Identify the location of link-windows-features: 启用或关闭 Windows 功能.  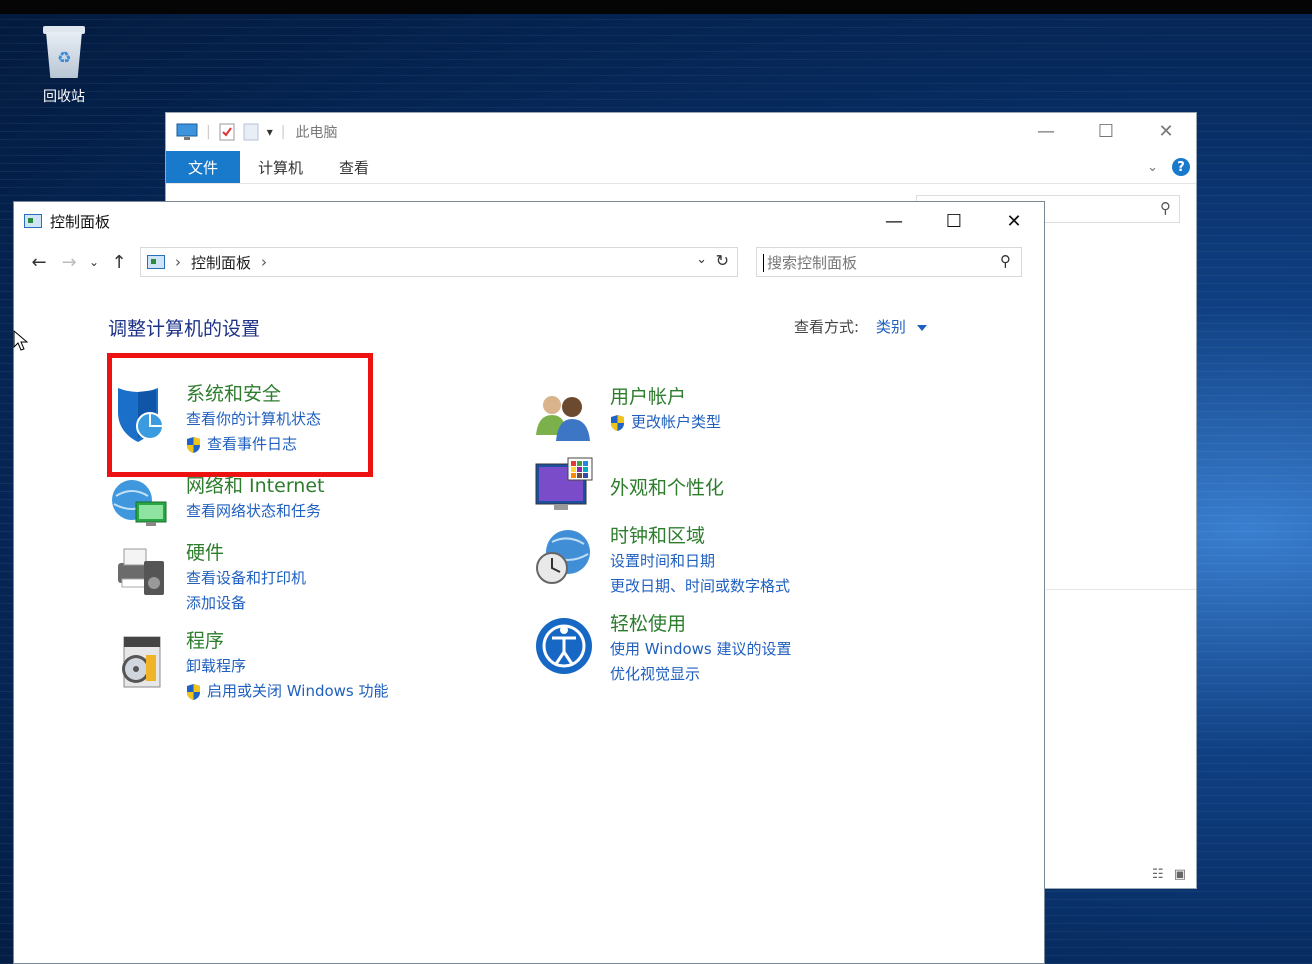
(287, 691).